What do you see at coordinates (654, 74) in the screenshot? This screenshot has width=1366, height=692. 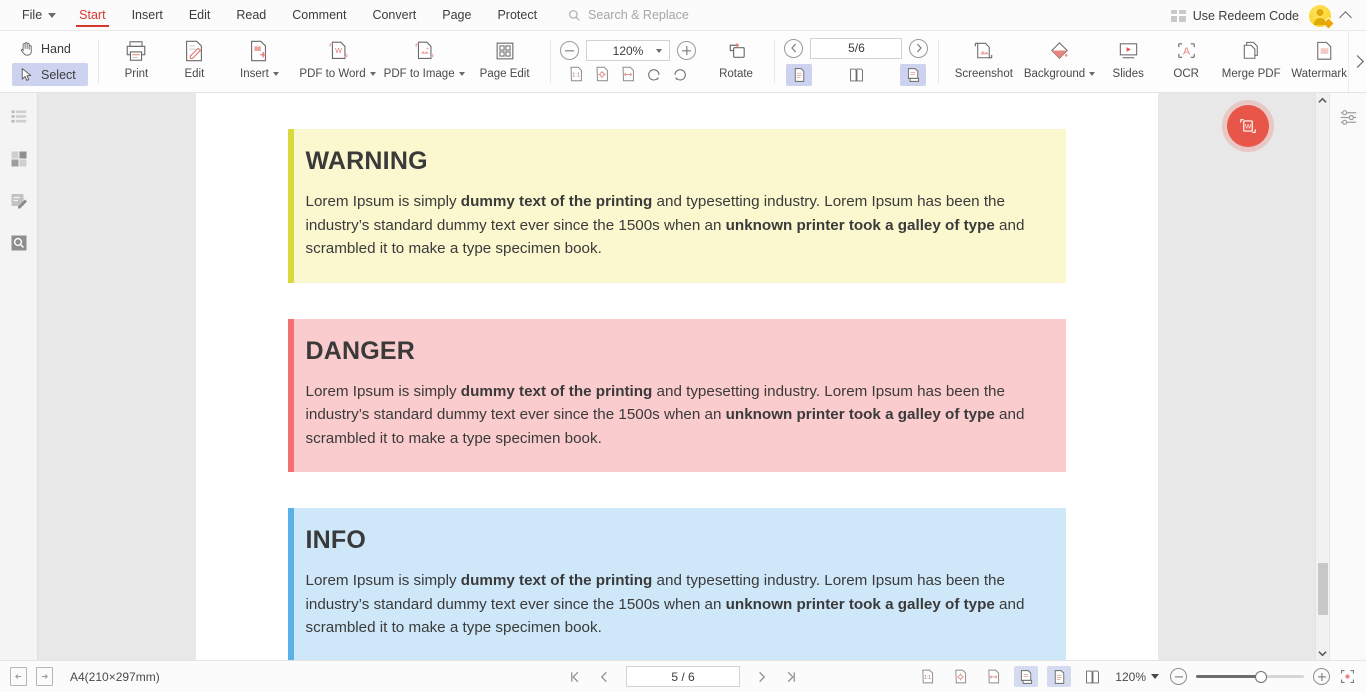 I see `rotate-left-icon` at bounding box center [654, 74].